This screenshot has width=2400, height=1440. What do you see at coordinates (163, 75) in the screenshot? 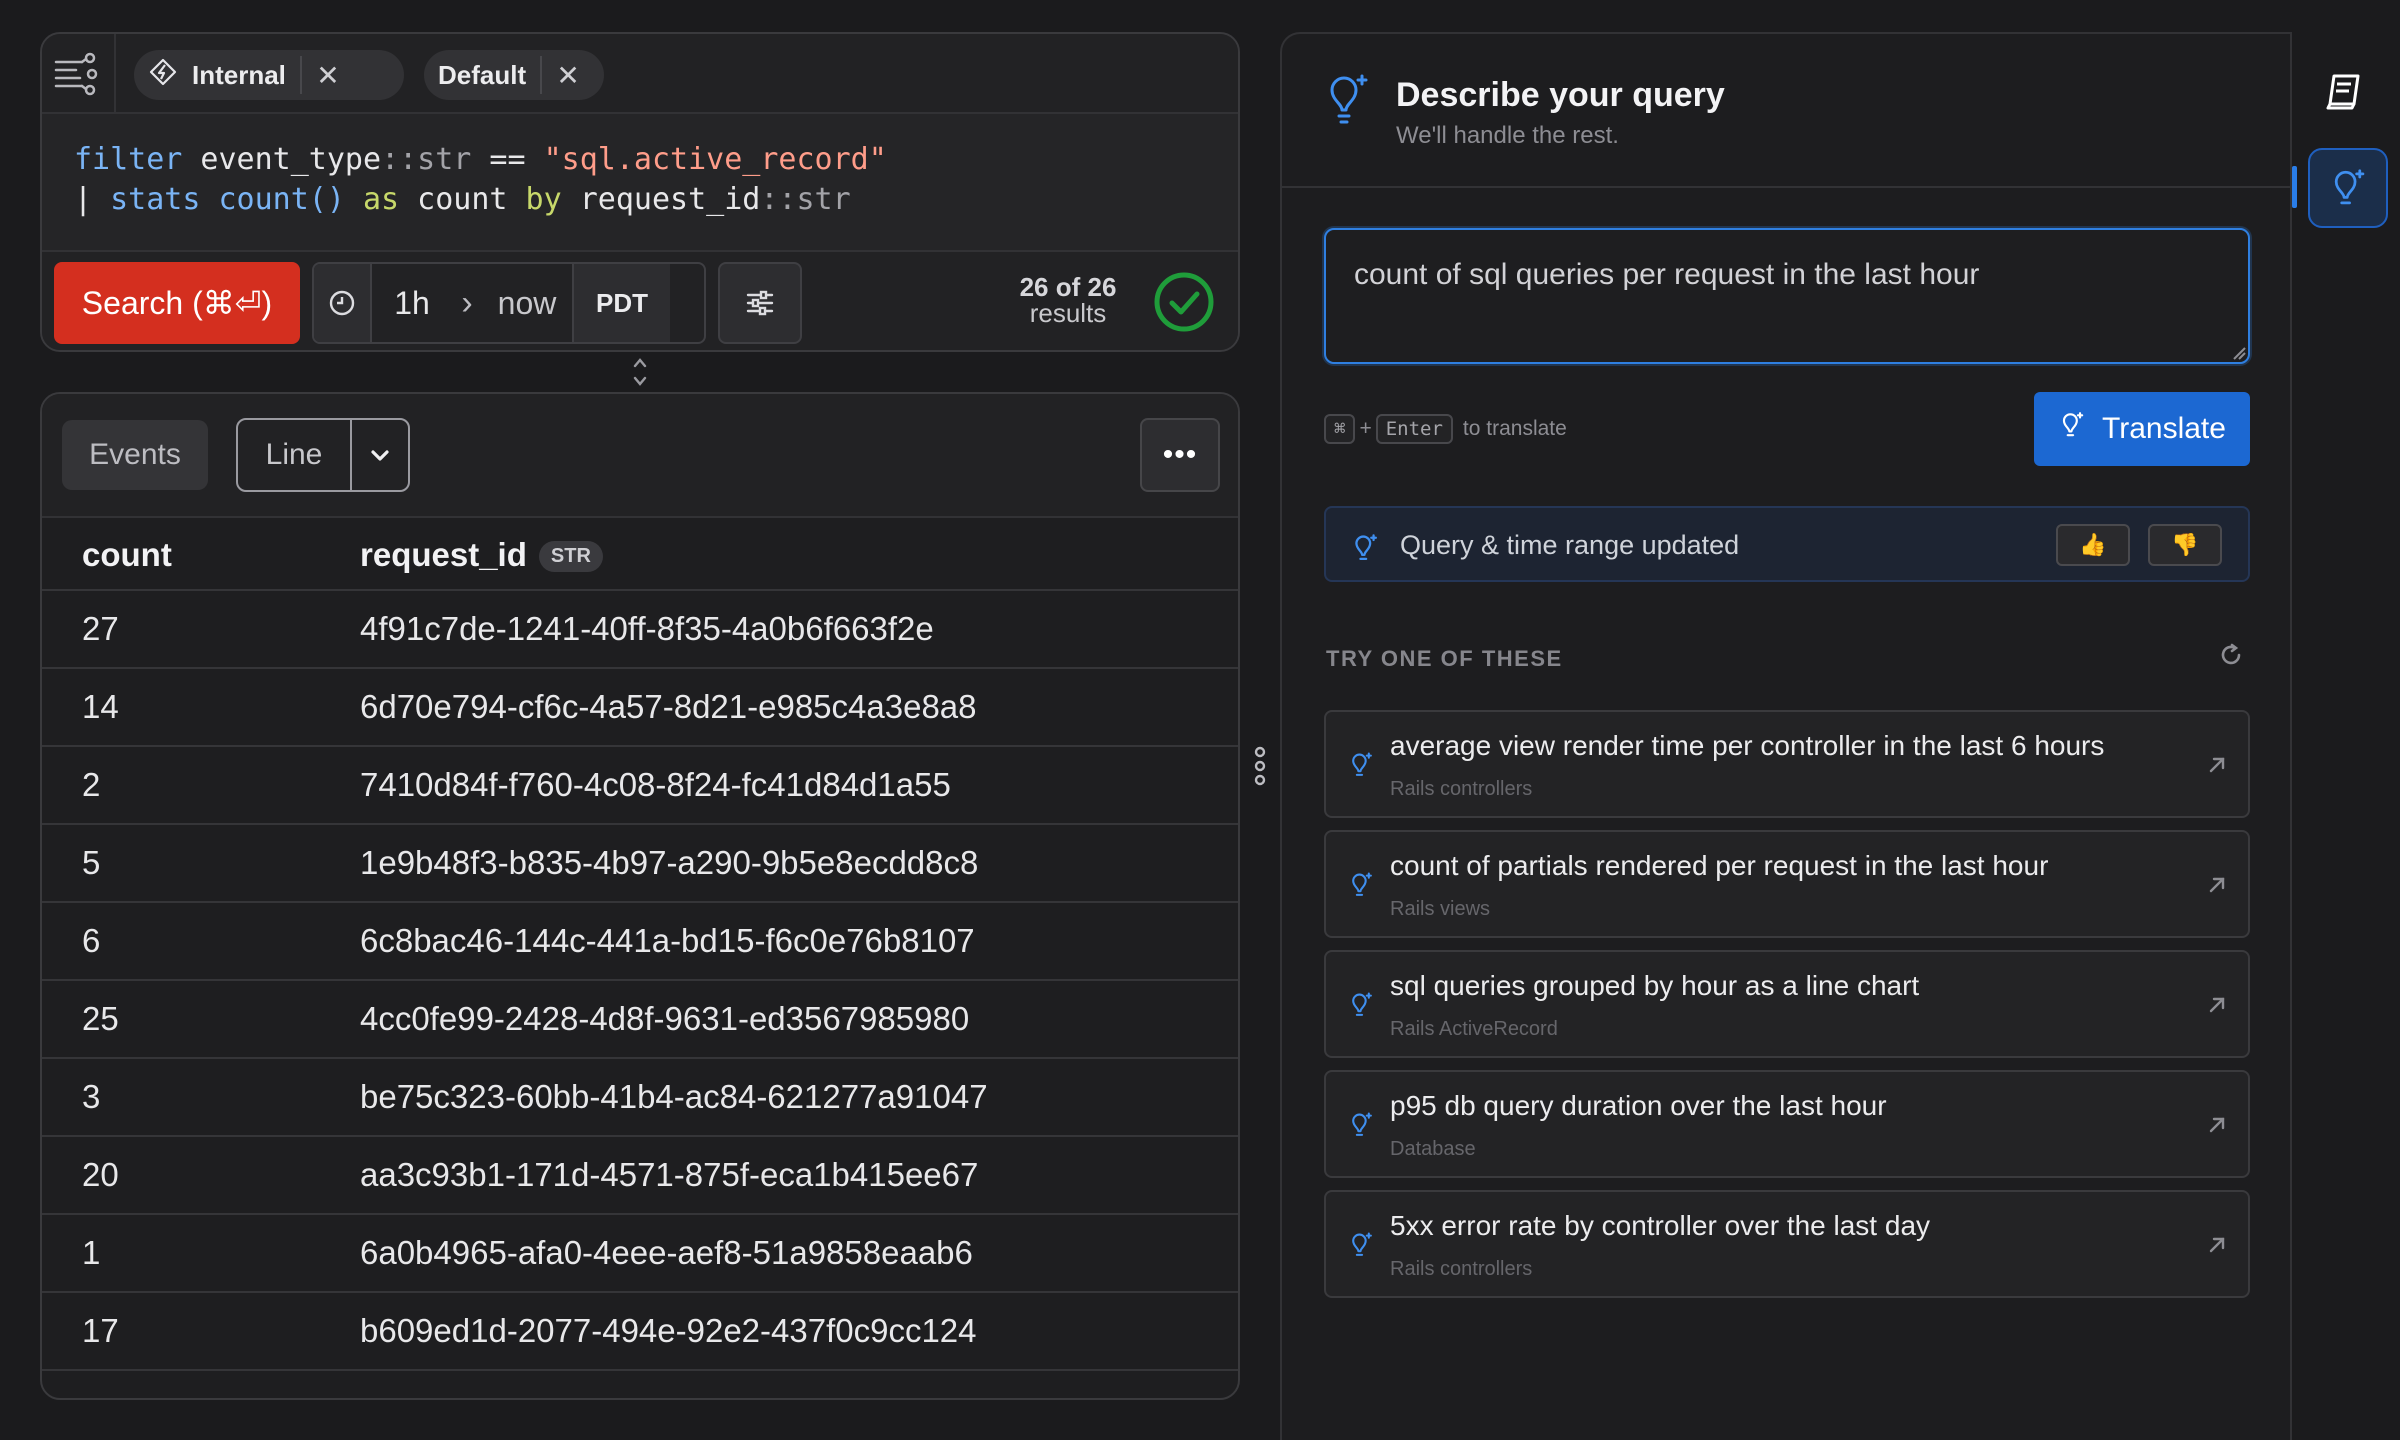
I see `dataset-bolt-icon` at bounding box center [163, 75].